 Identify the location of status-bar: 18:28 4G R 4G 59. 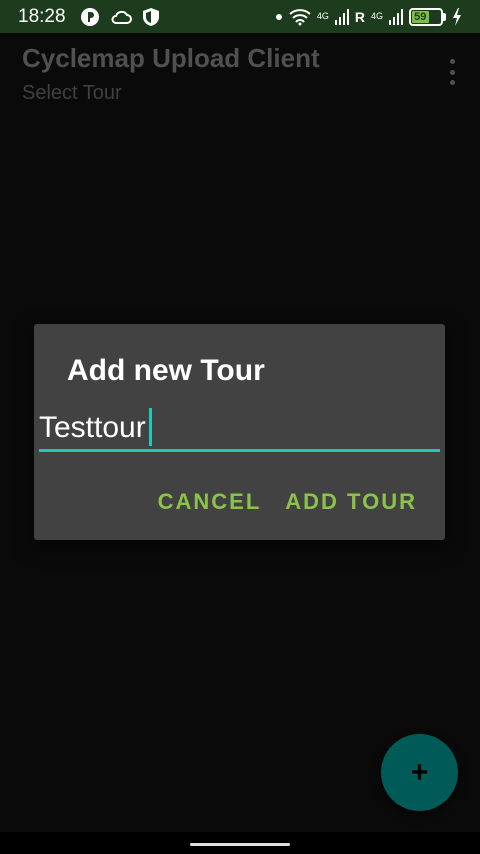
(240, 16).